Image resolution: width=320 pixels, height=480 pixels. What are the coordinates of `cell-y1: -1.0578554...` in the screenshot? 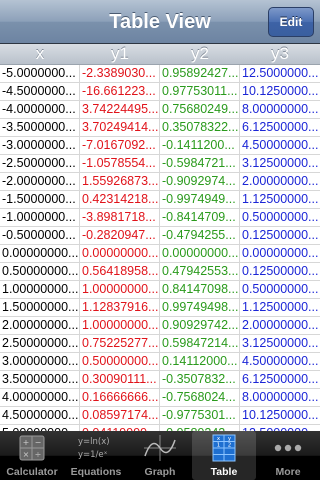 It's located at (119, 163).